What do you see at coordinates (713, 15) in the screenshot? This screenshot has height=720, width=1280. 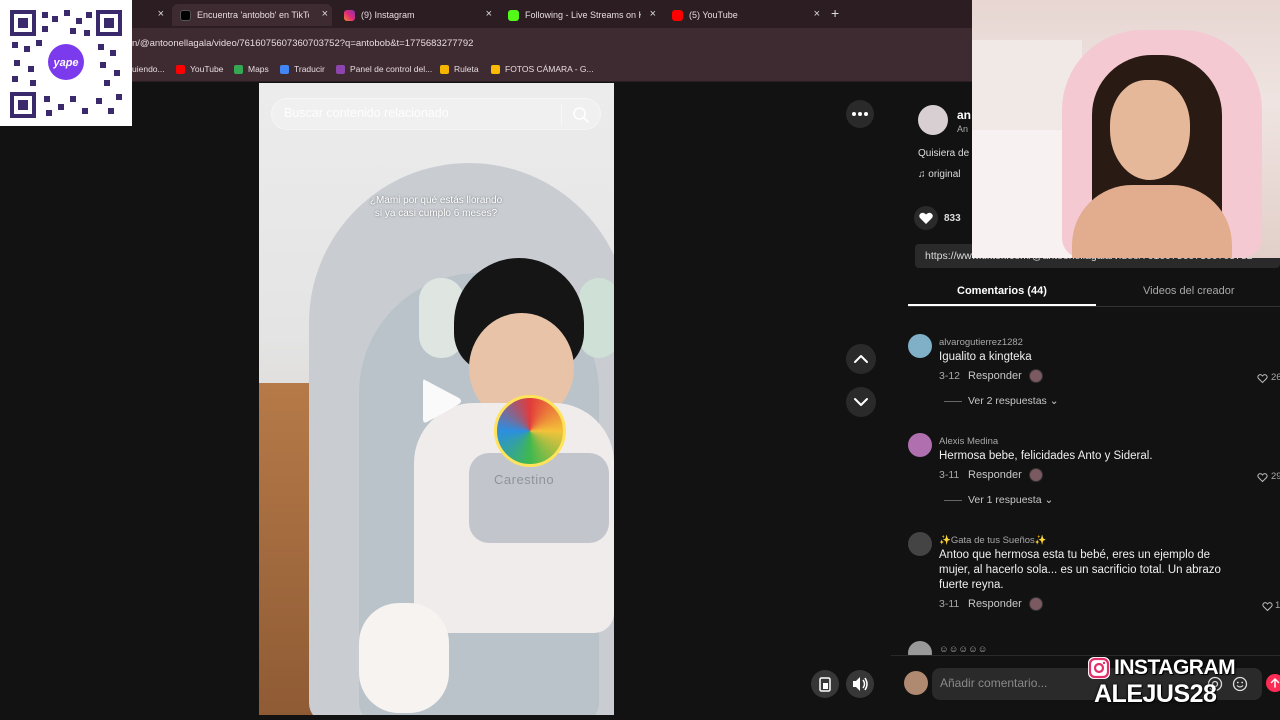 I see `tab-title: (5) YouTube` at bounding box center [713, 15].